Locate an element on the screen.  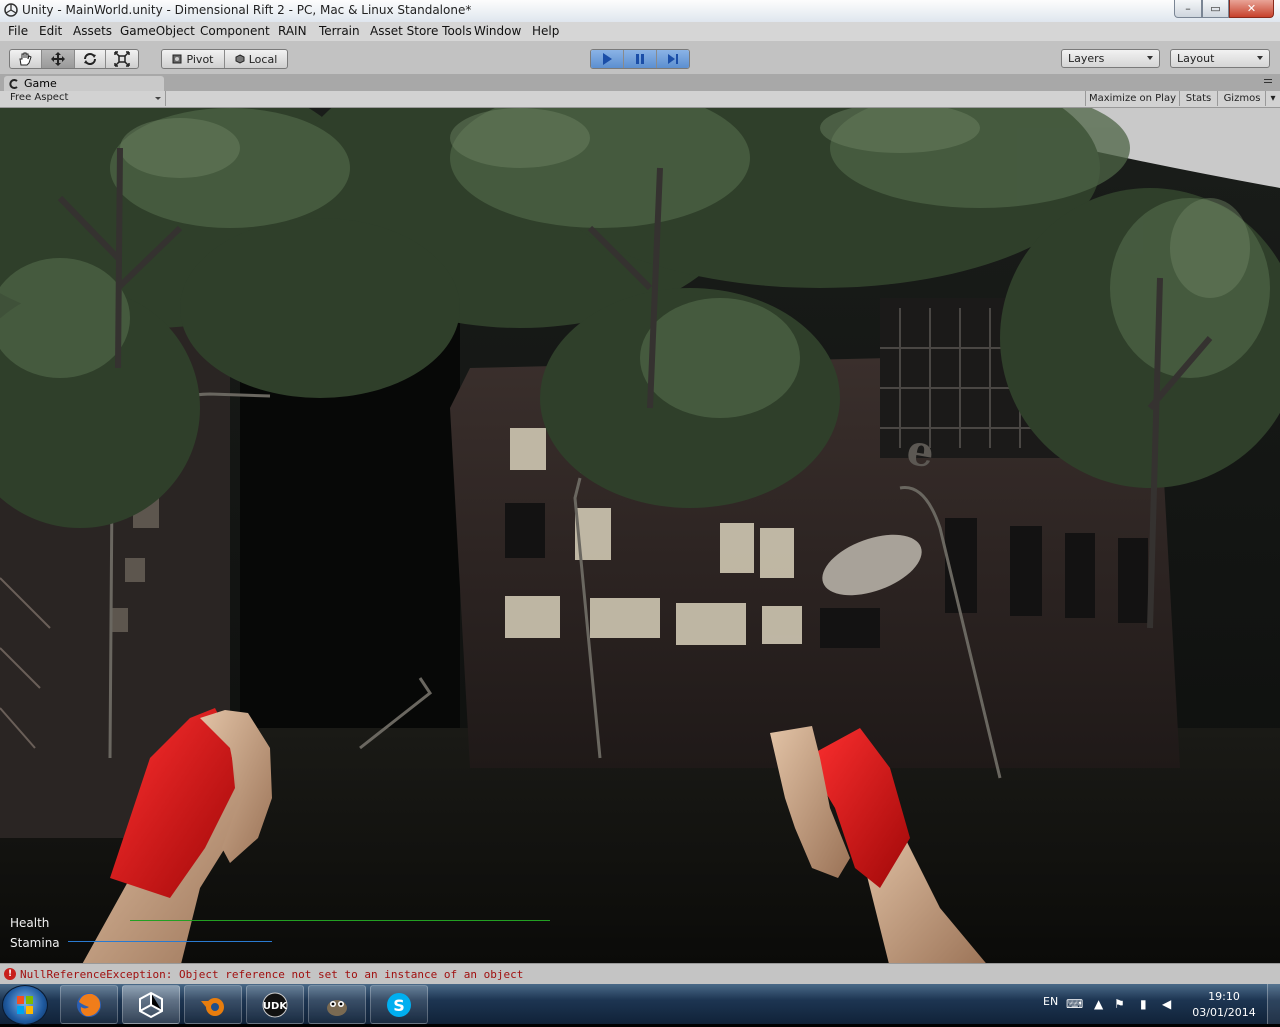
stats-toggle: Stats is located at coordinates (1198, 98).